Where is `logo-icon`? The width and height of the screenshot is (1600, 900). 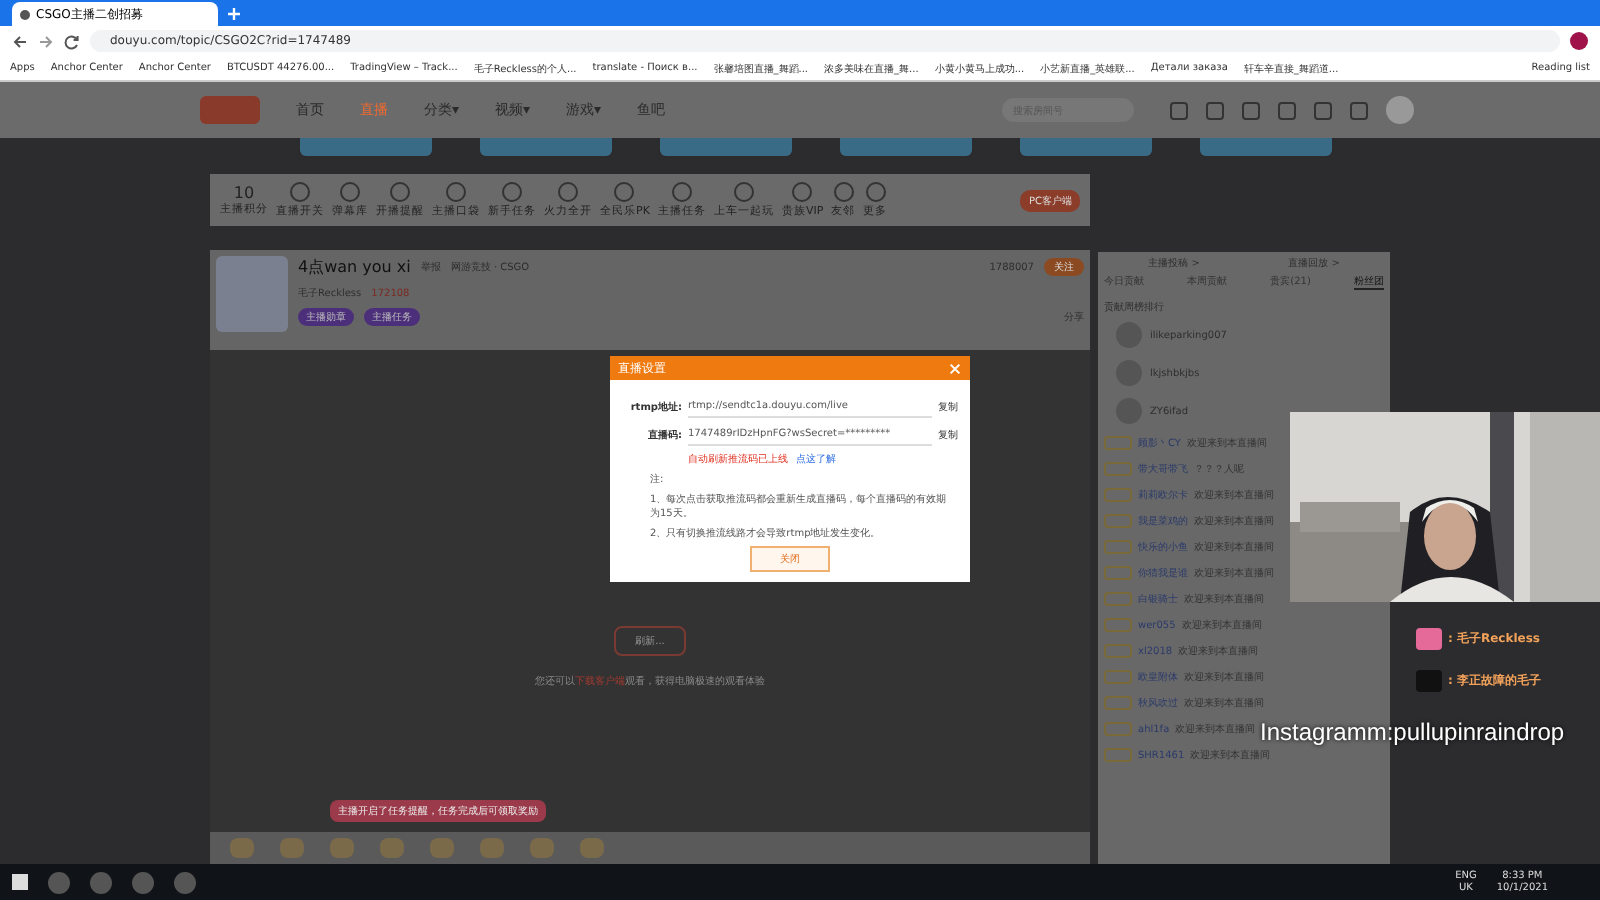 logo-icon is located at coordinates (230, 110).